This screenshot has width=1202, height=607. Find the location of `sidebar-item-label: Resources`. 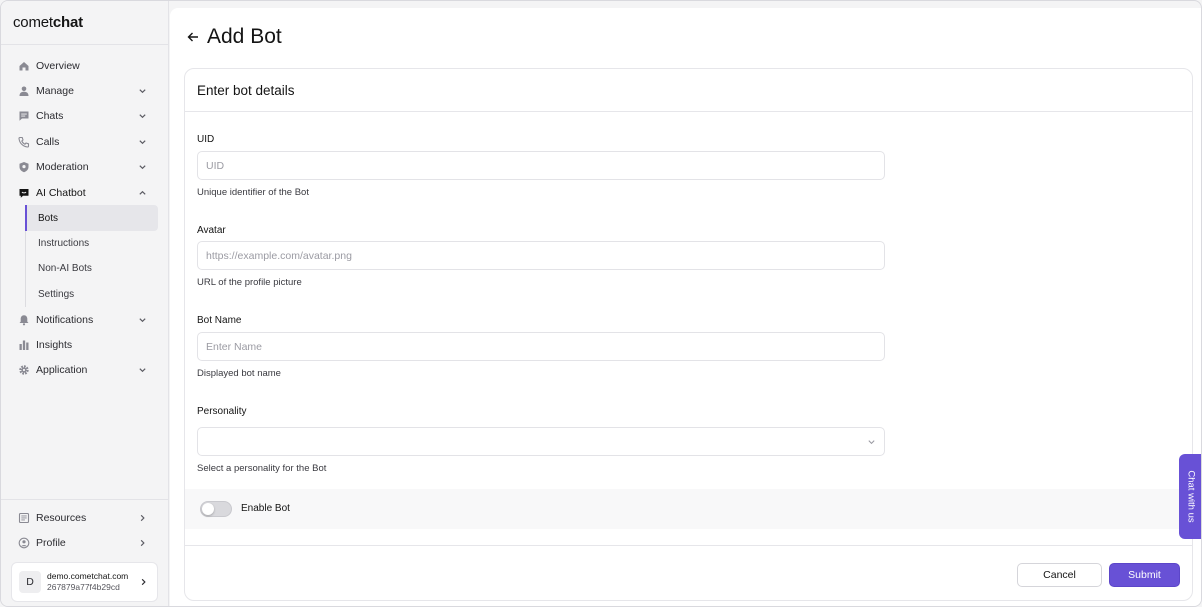

sidebar-item-label: Resources is located at coordinates (61, 517).